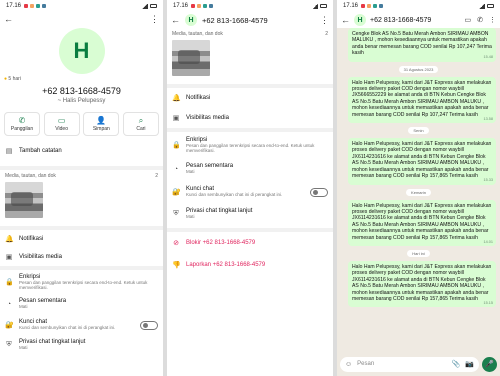  I want to click on mic-button: 🎤, so click(489, 364).